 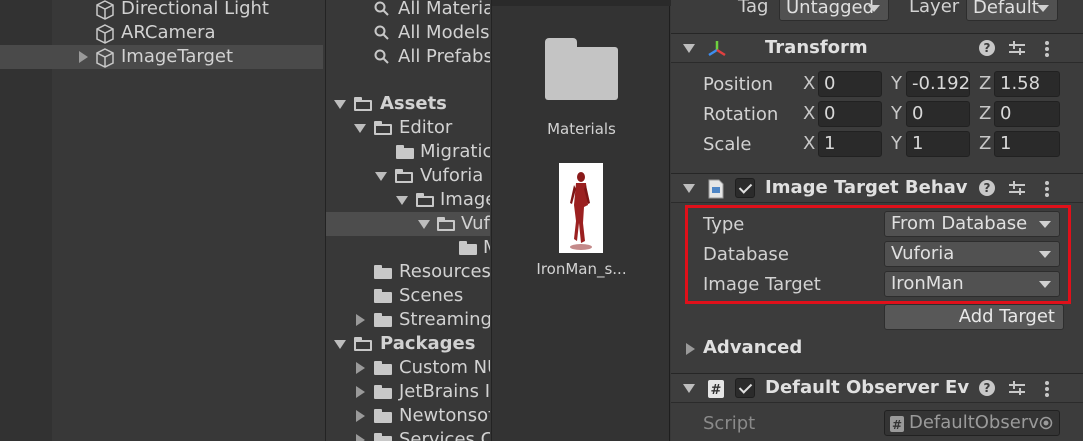 I want to click on search-filter-all-prefabs: All Prefabs, so click(x=408, y=57).